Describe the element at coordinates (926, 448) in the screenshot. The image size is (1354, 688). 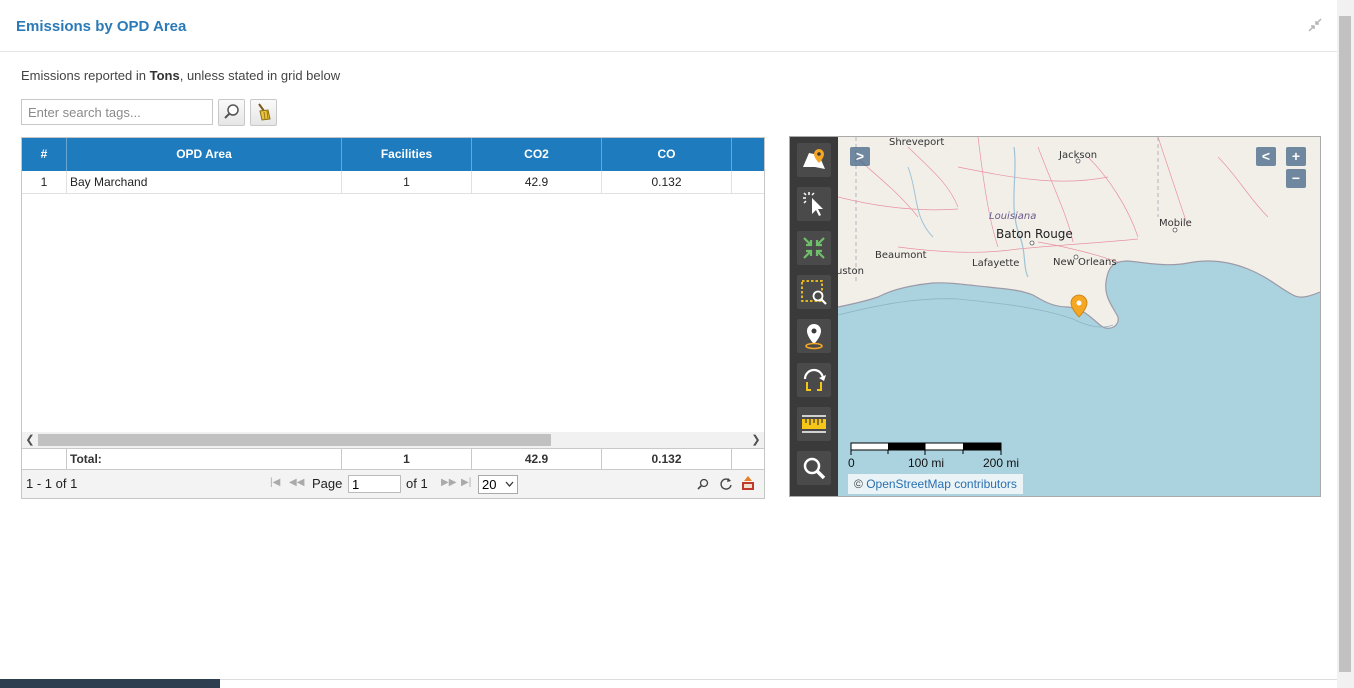
I see `scale-bar` at that location.